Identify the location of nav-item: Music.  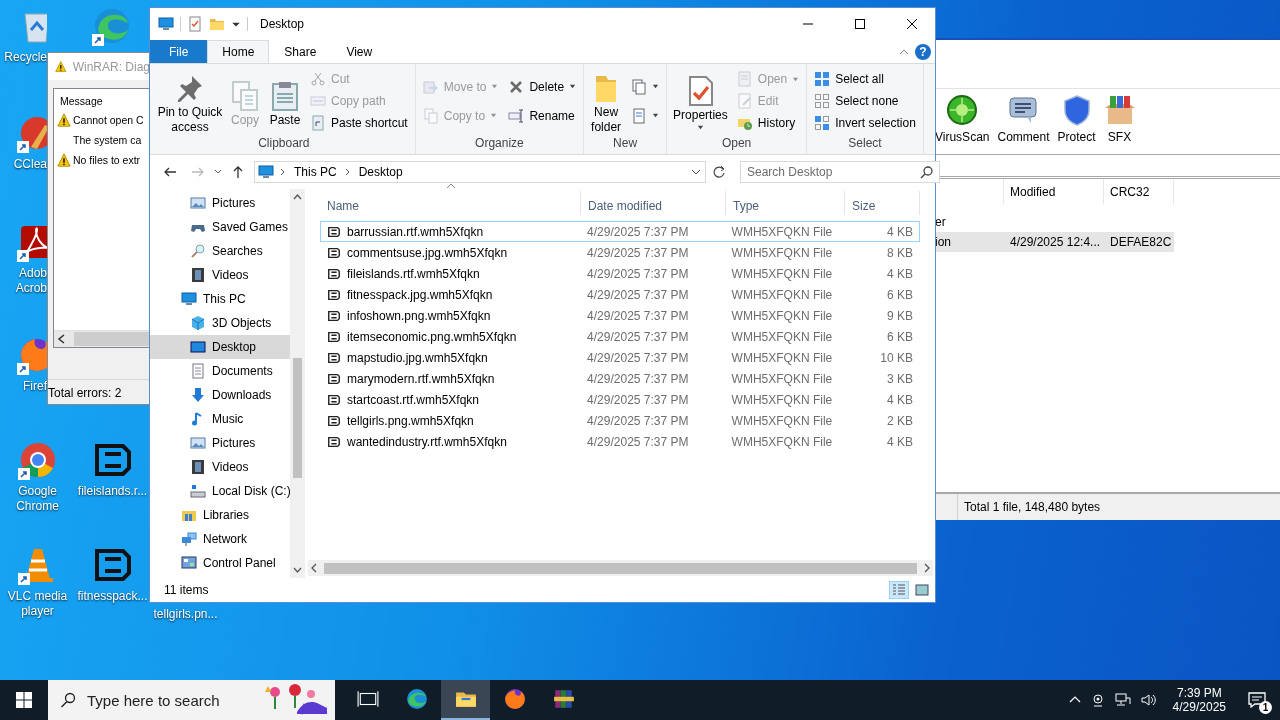
(220, 419).